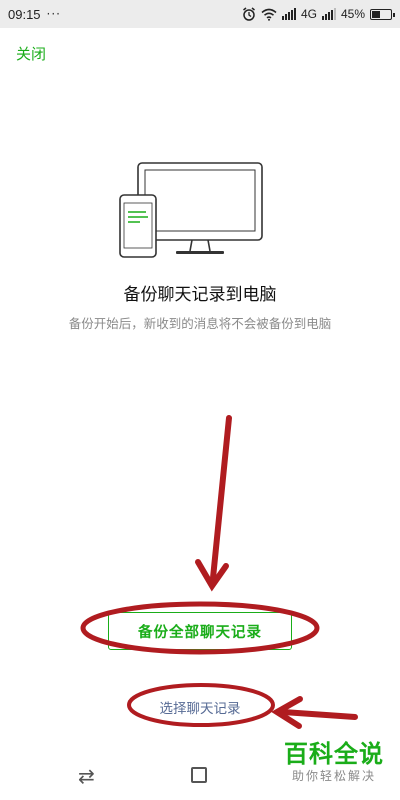  I want to click on status-notification-dots: ···, so click(53, 14).